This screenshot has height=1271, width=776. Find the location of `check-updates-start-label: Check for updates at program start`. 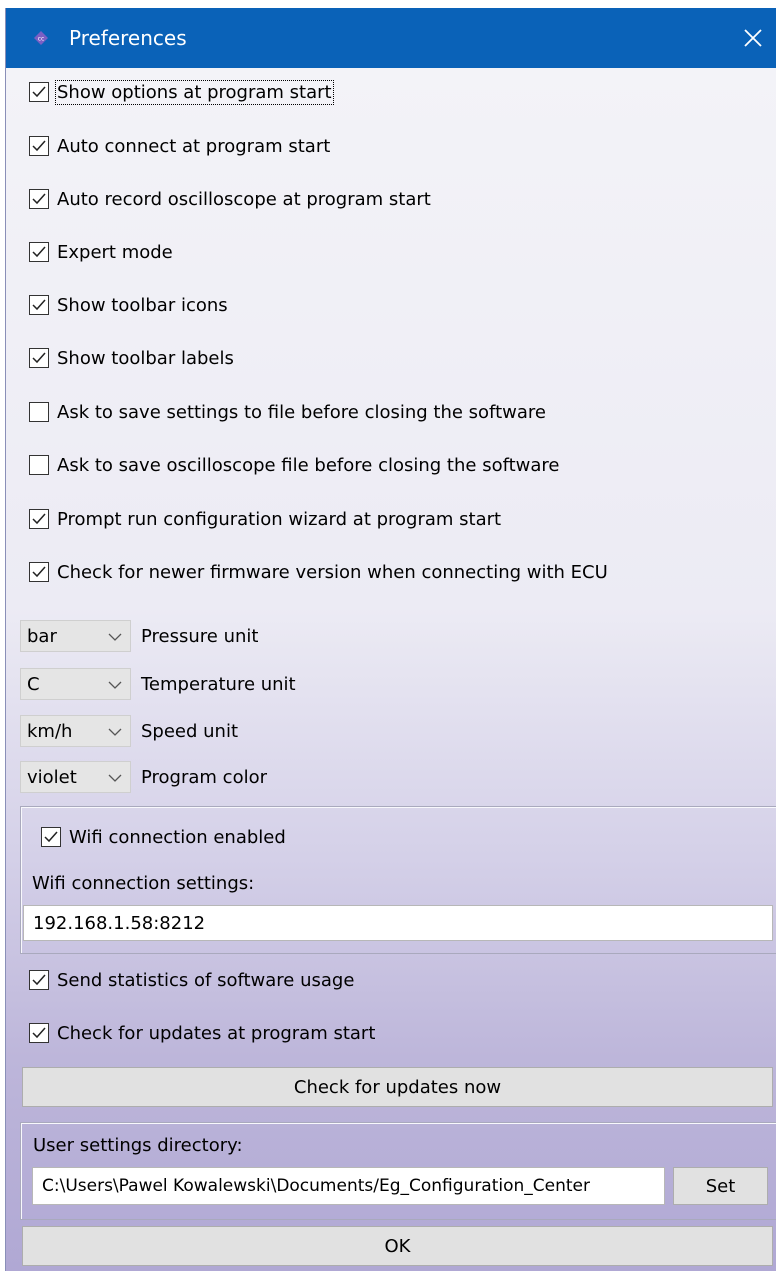

check-updates-start-label: Check for updates at program start is located at coordinates (216, 1033).